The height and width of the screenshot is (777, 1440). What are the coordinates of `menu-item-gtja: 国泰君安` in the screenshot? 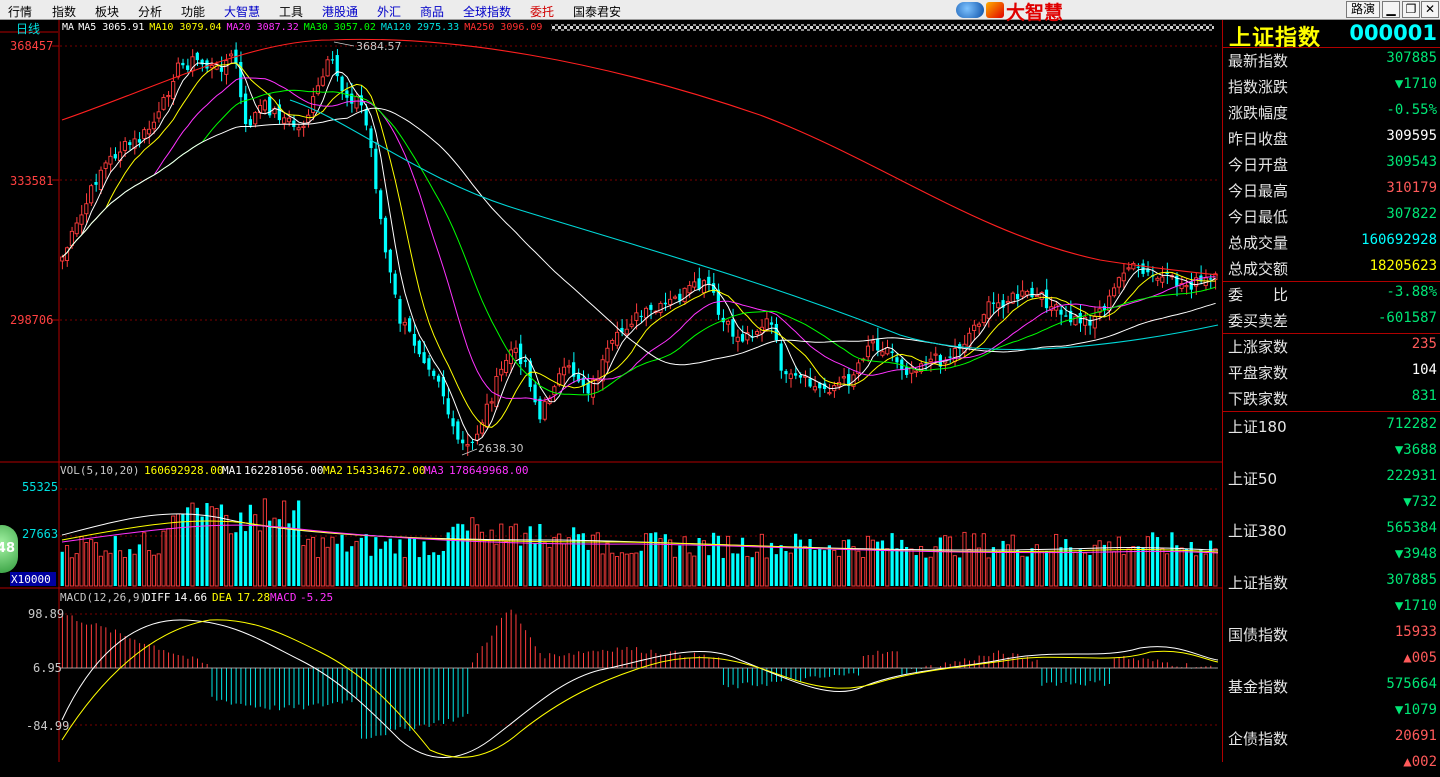 It's located at (597, 11).